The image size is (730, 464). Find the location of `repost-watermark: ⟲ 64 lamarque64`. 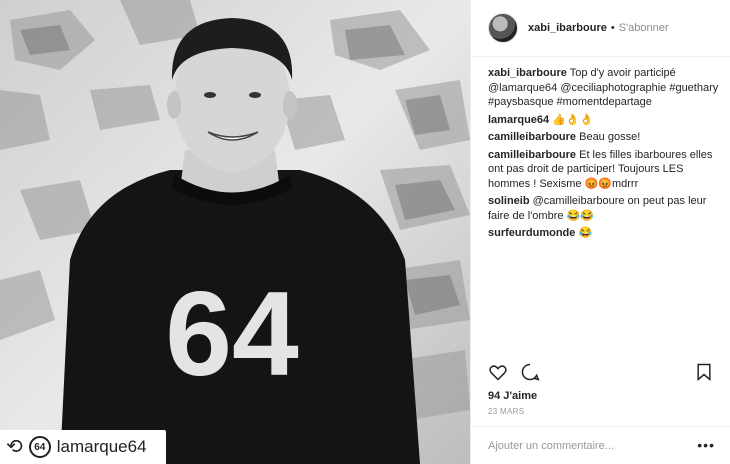

repost-watermark: ⟲ 64 lamarque64 is located at coordinates (83, 447).